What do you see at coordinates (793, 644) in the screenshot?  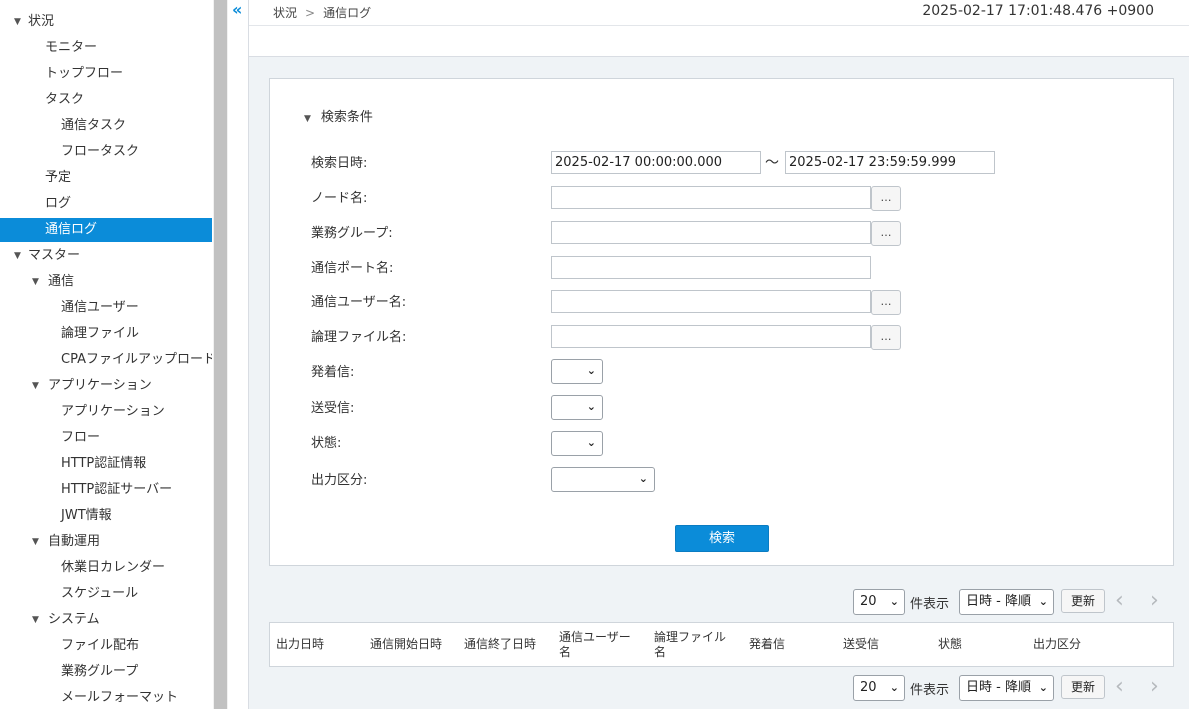 I see `column-header: 発着信` at bounding box center [793, 644].